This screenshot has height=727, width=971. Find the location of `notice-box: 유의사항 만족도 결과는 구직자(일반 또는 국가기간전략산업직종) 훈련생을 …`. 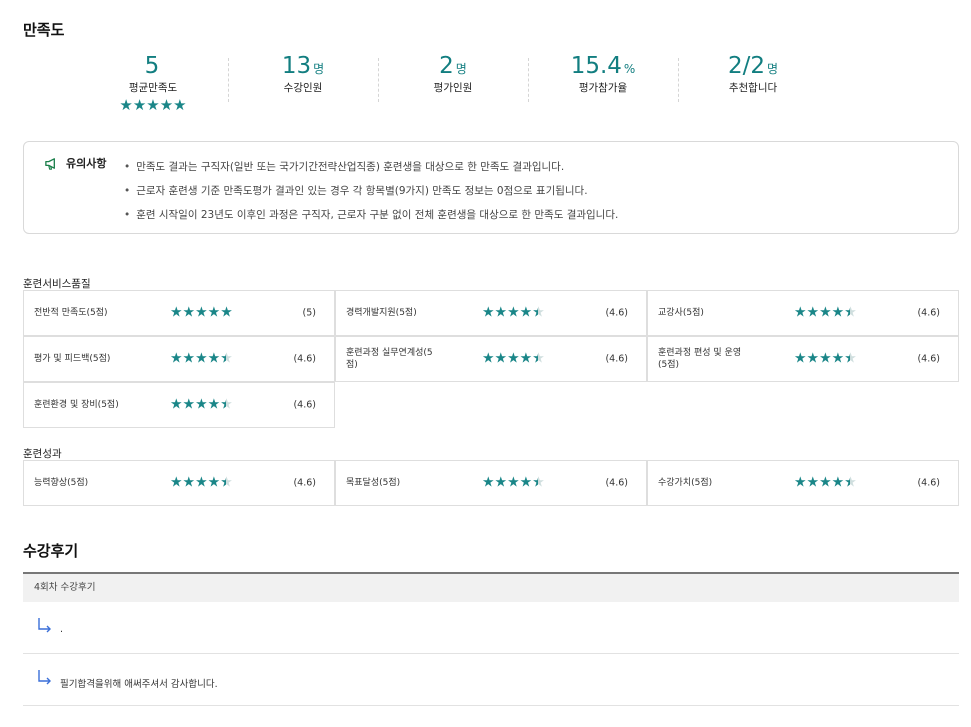

notice-box: 유의사항 만족도 결과는 구직자(일반 또는 국가기간전략산업직종) 훈련생을 … is located at coordinates (491, 187).